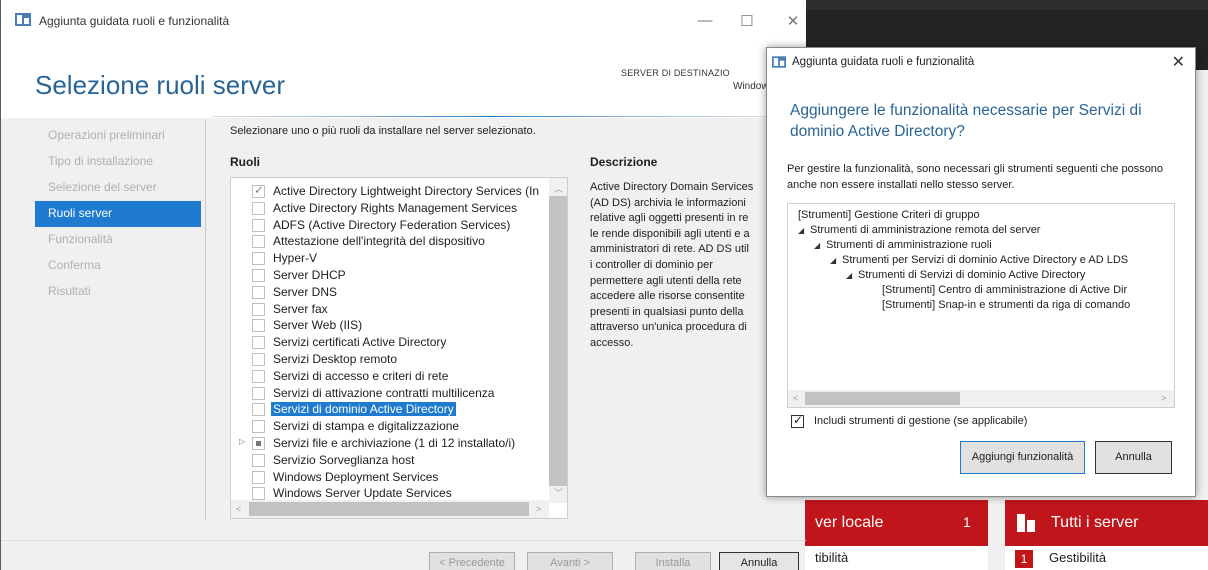  Describe the element at coordinates (1006, 5) in the screenshot. I see `background-titlebar` at that location.